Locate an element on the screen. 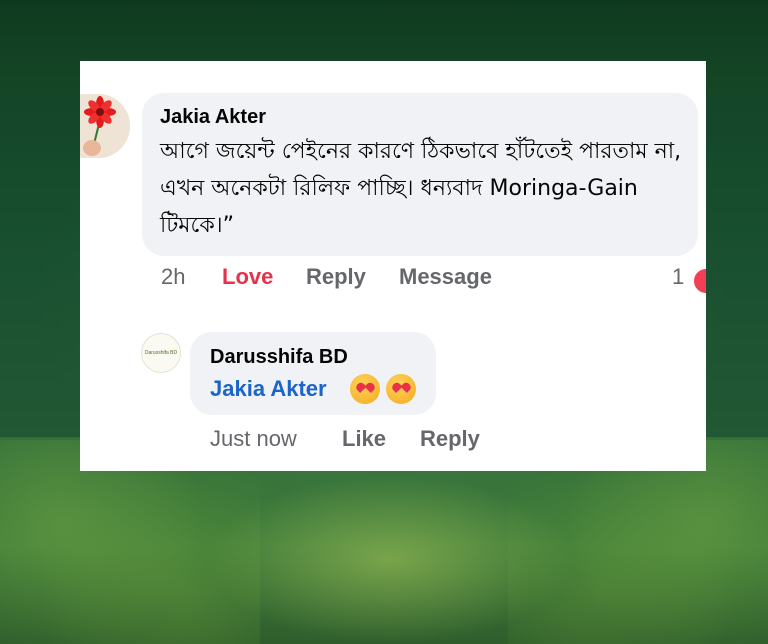  love-reaction-button: Love is located at coordinates (247, 277).